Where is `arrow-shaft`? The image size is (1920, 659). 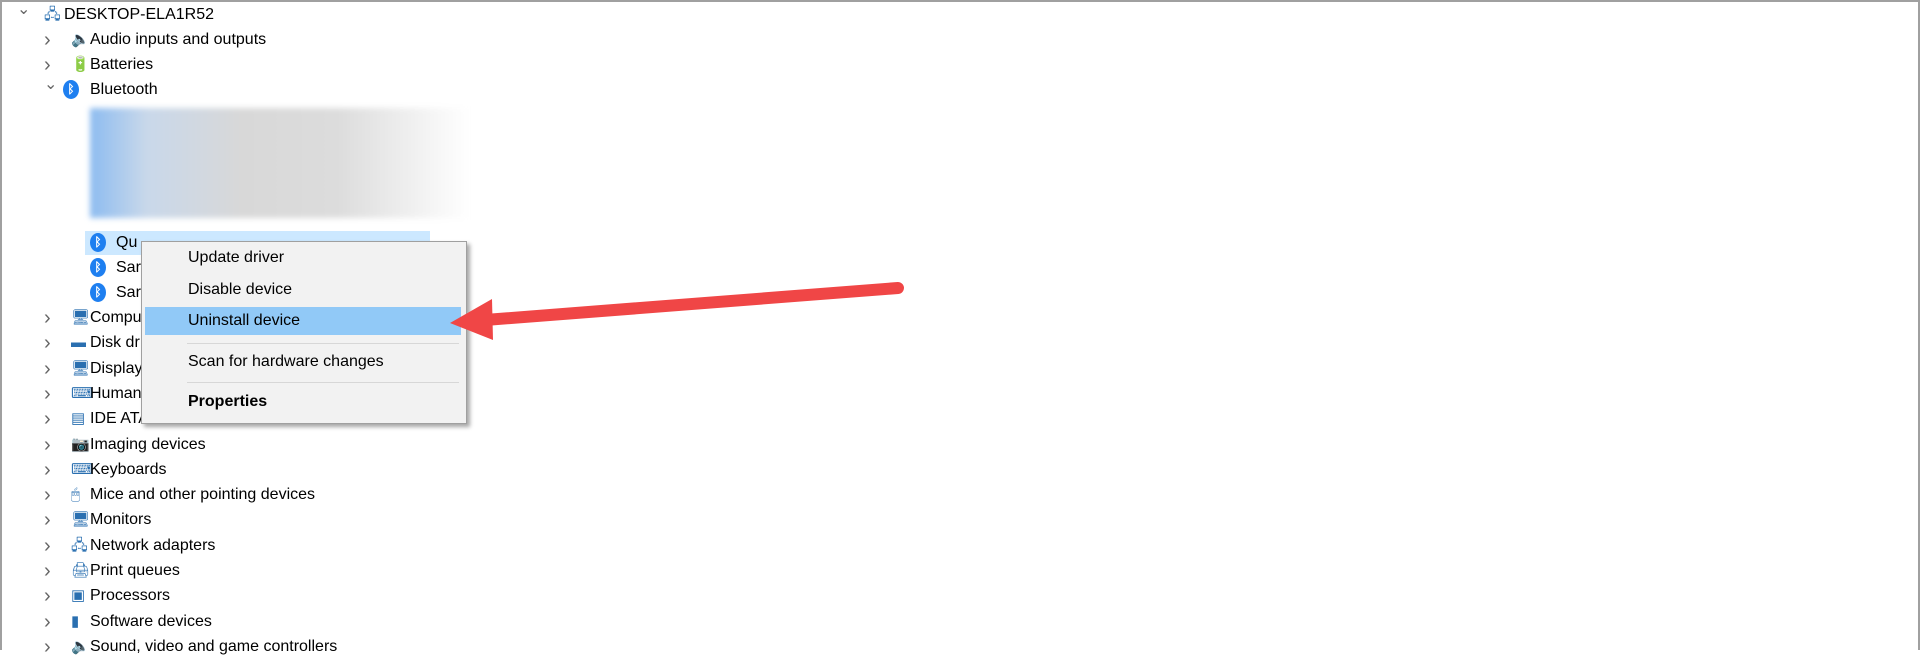 arrow-shaft is located at coordinates (691, 304).